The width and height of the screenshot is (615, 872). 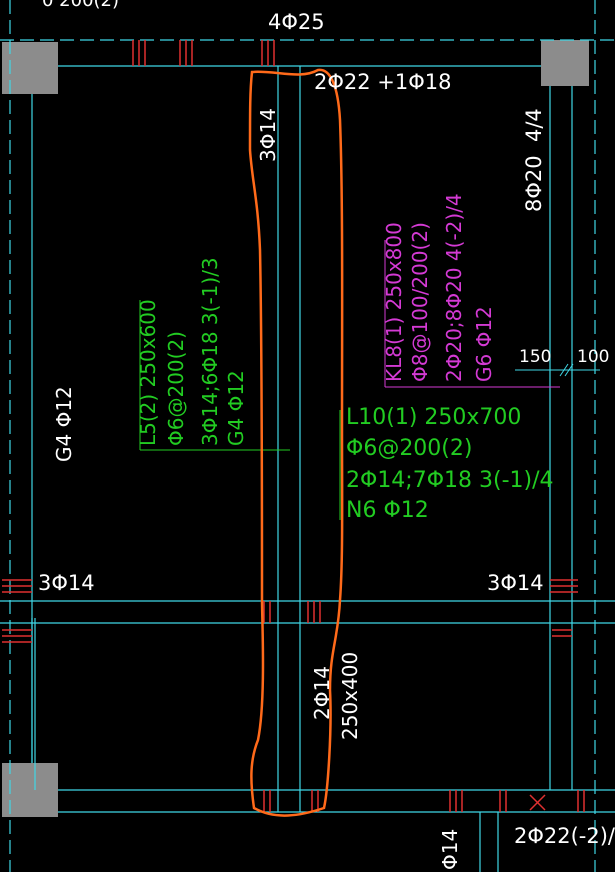 I want to click on beam-KL8-line4: G6 Φ12, so click(x=484, y=344).